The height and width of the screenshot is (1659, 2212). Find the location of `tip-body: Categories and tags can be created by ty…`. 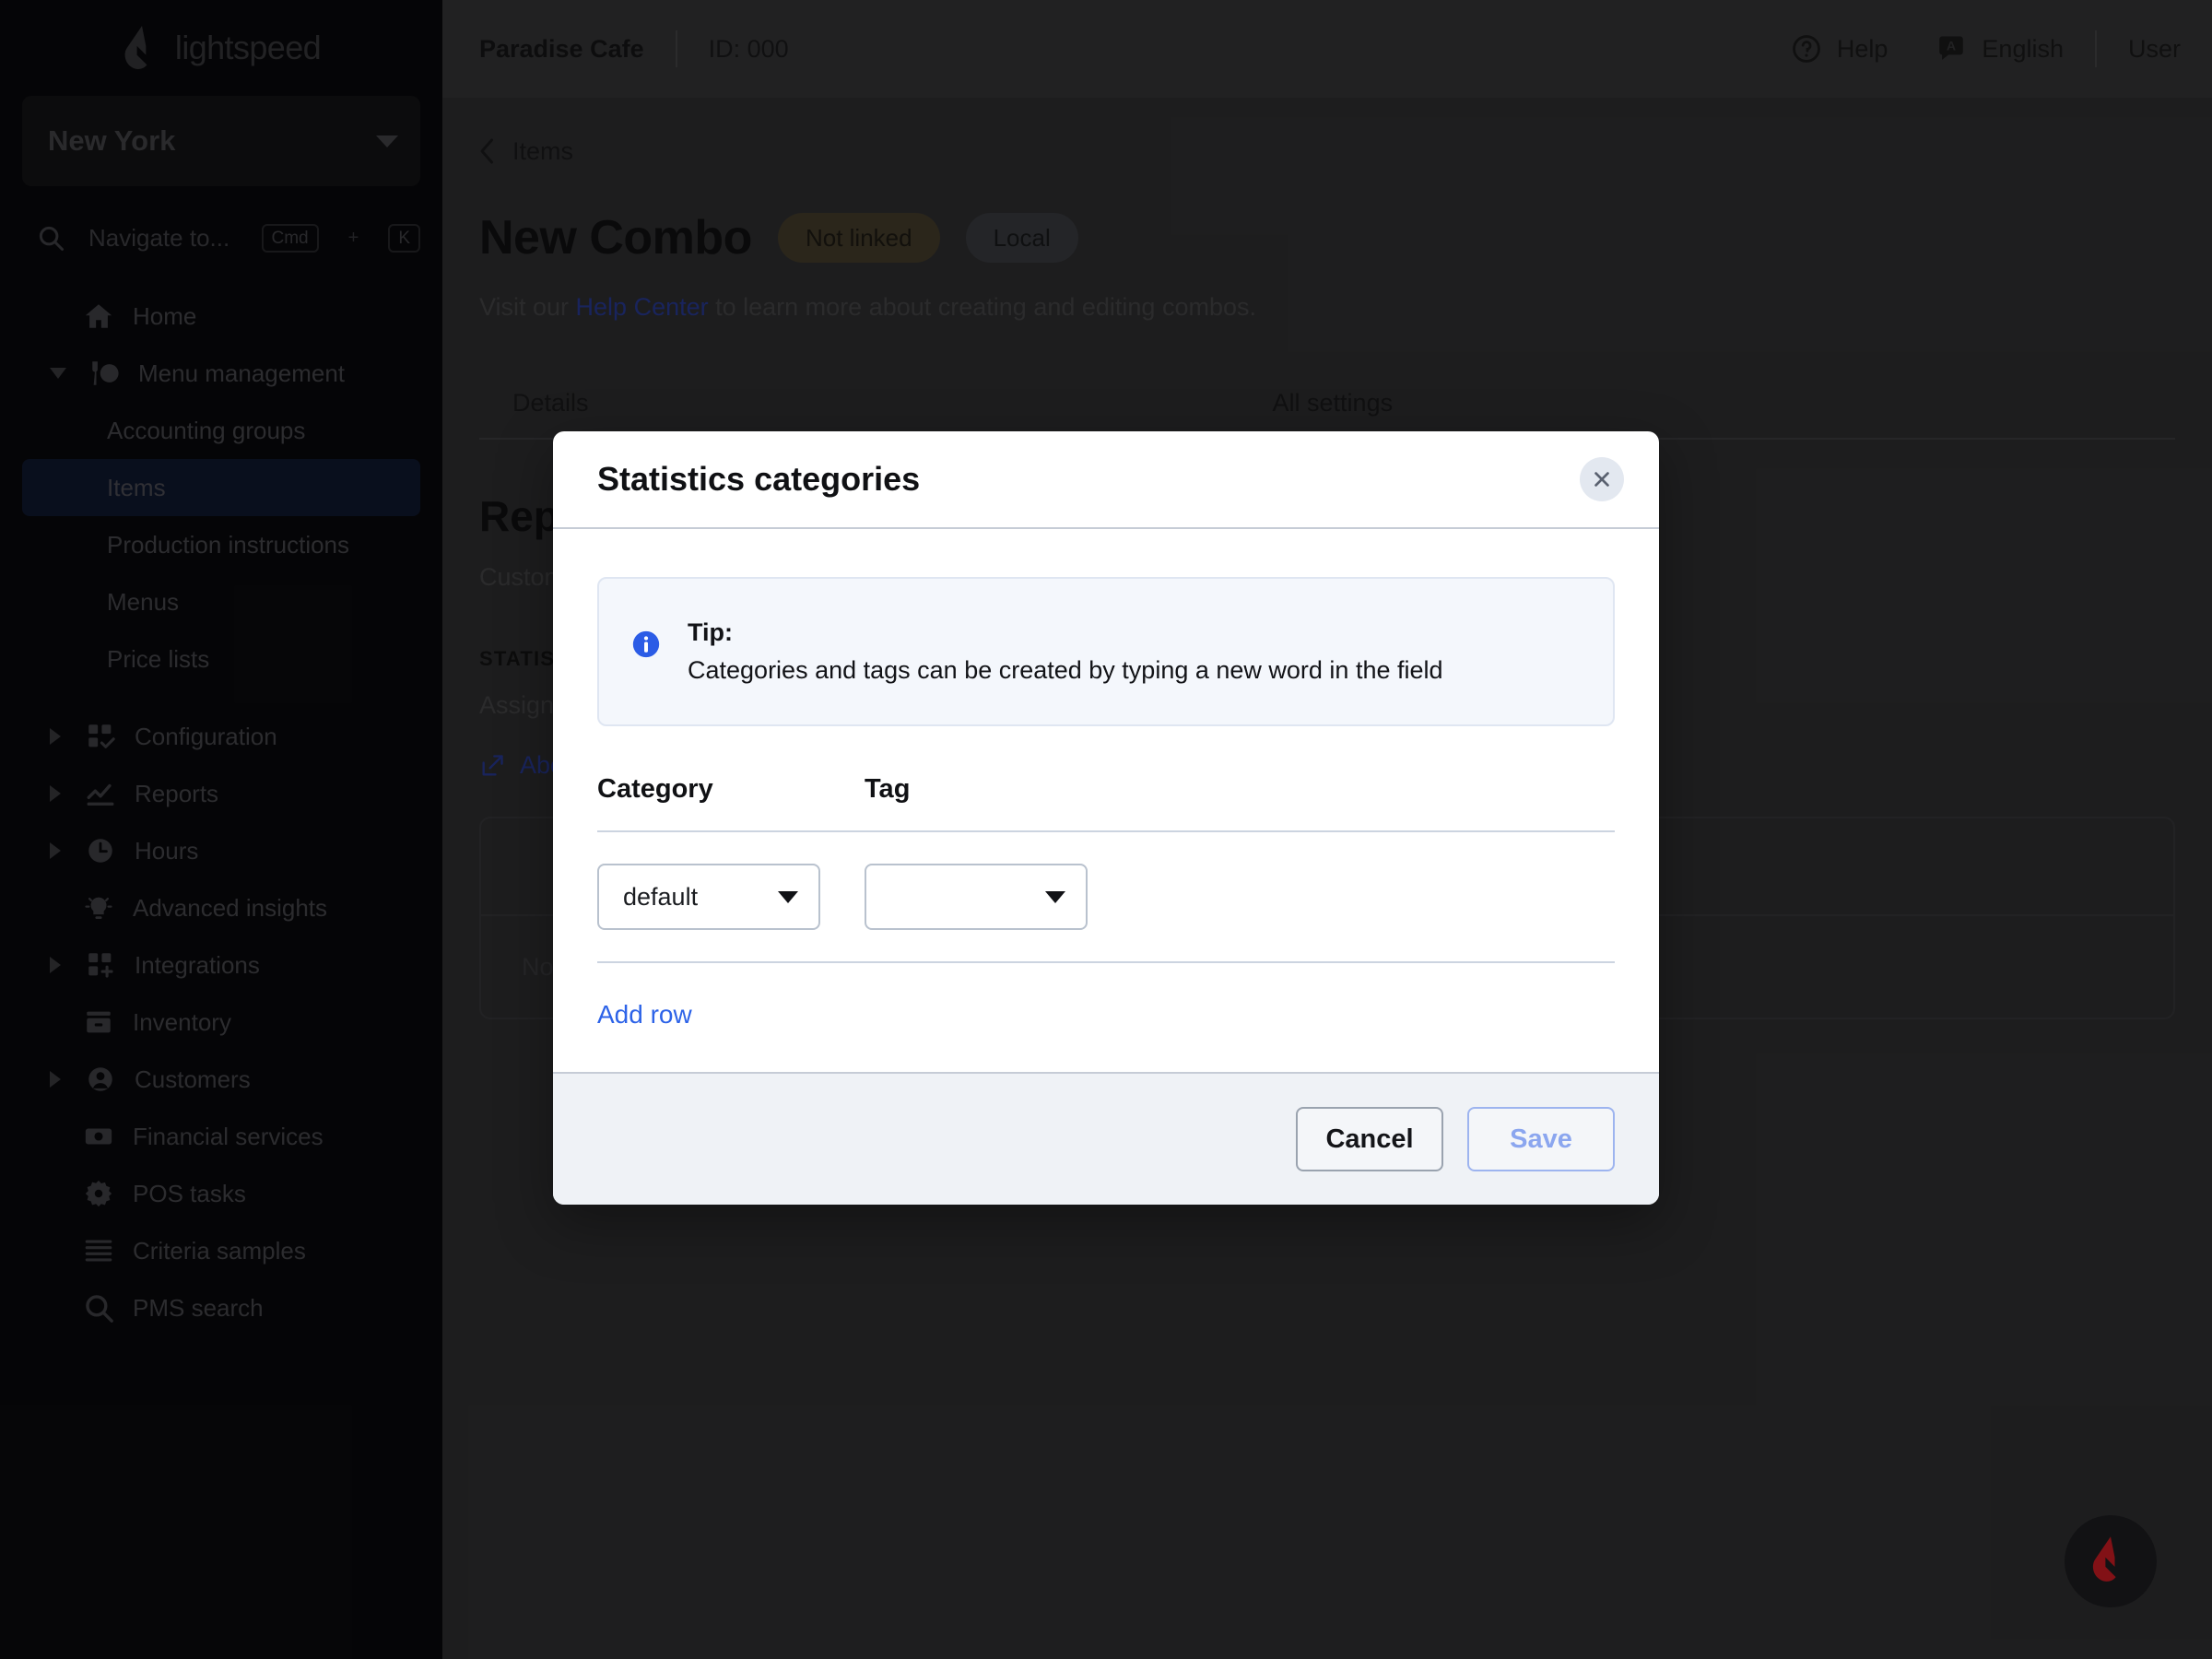

tip-body: Categories and tags can be created by ty… is located at coordinates (1065, 670).